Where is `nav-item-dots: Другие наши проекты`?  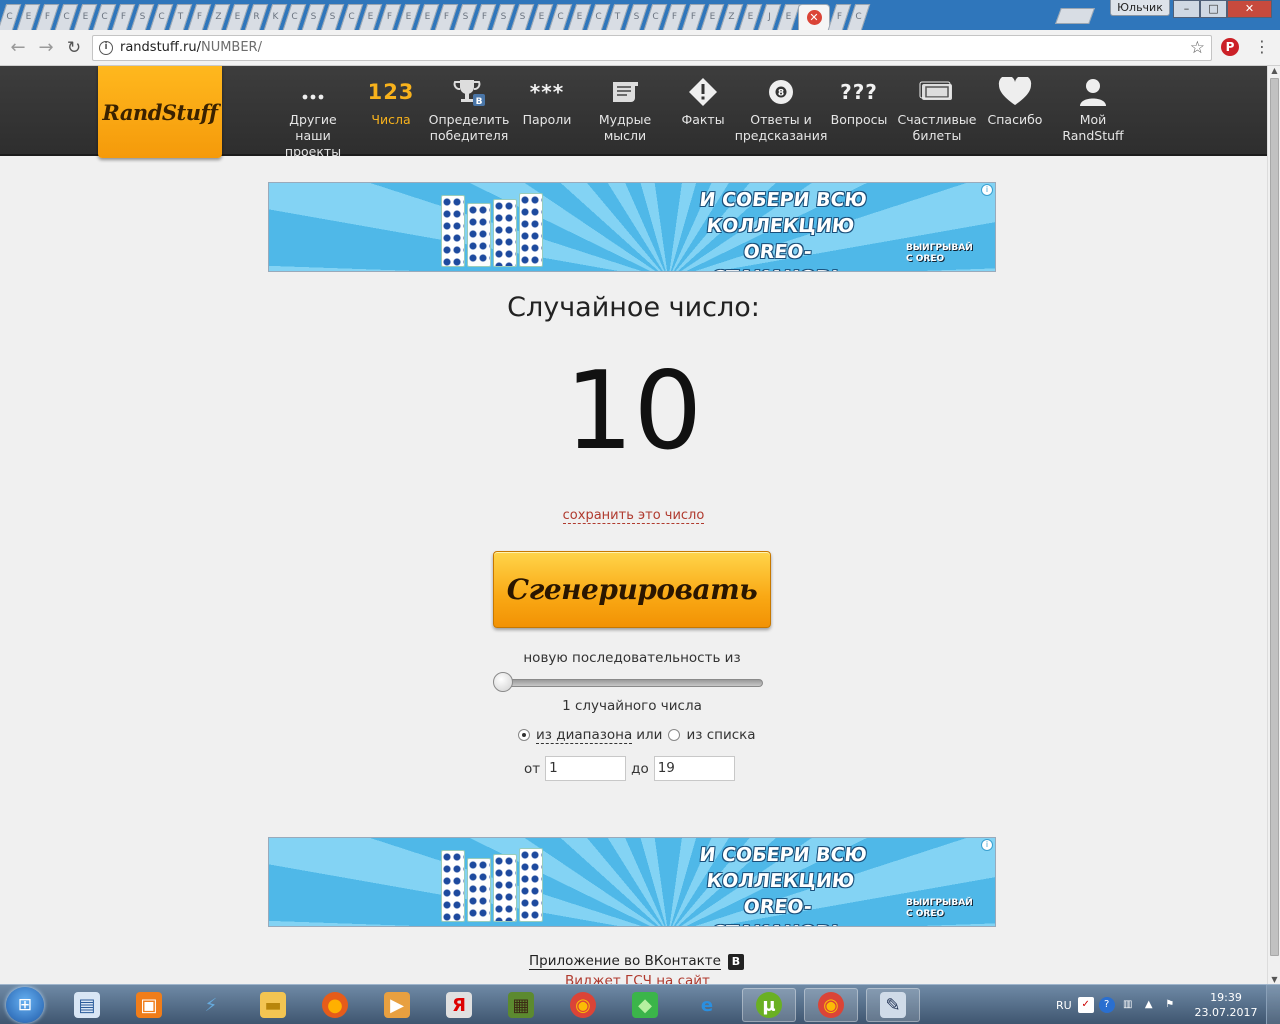 nav-item-dots: Другие наши проекты is located at coordinates (313, 116).